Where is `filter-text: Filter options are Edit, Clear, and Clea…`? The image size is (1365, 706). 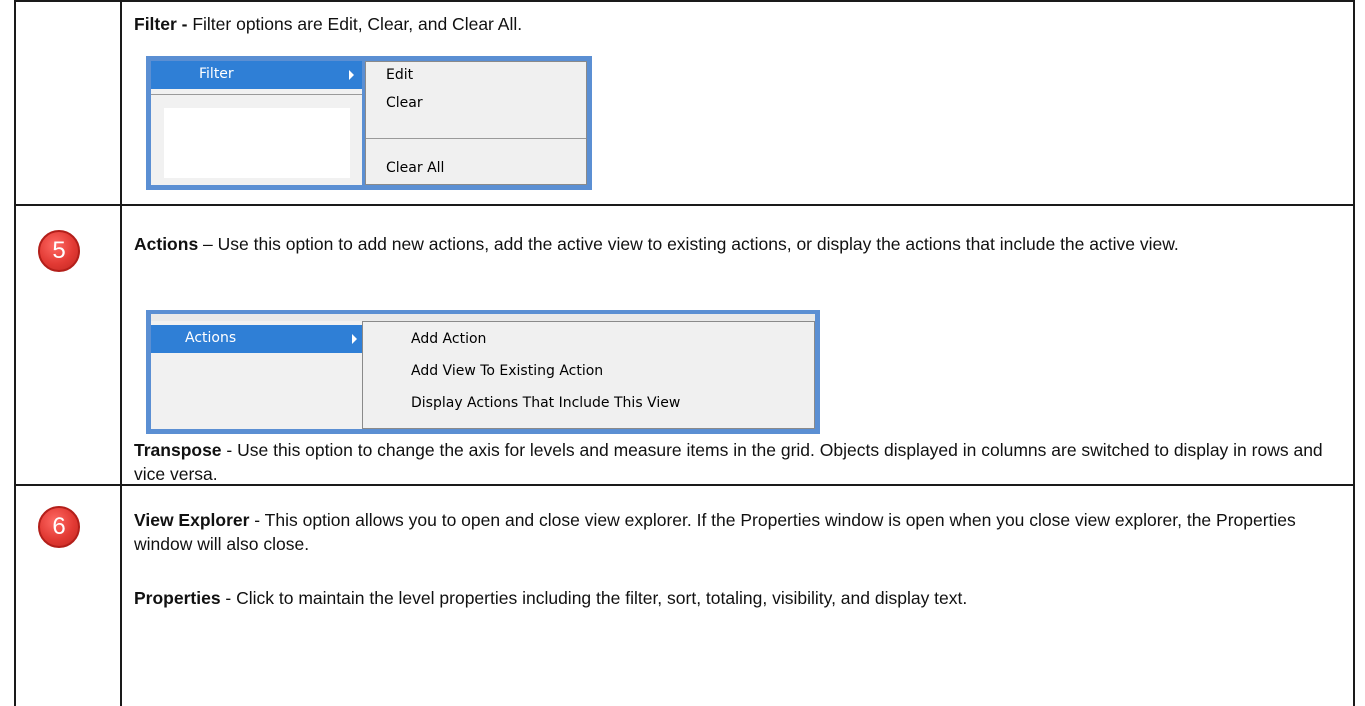
filter-text: Filter options are Edit, Clear, and Clea… is located at coordinates (355, 24).